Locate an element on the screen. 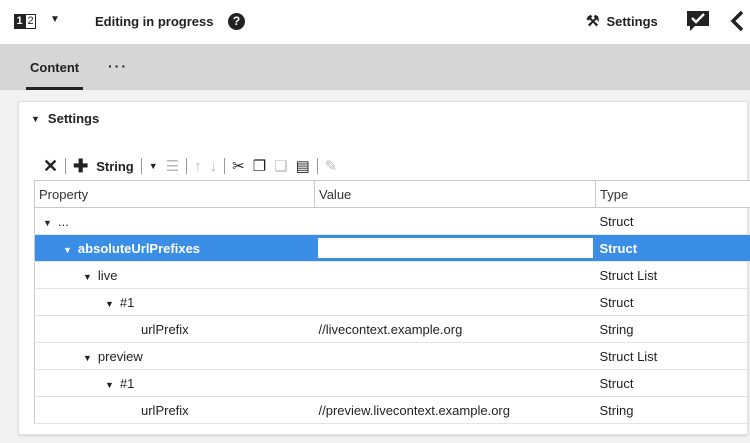 This screenshot has height=443, width=750. collapse-left-icon is located at coordinates (737, 21).